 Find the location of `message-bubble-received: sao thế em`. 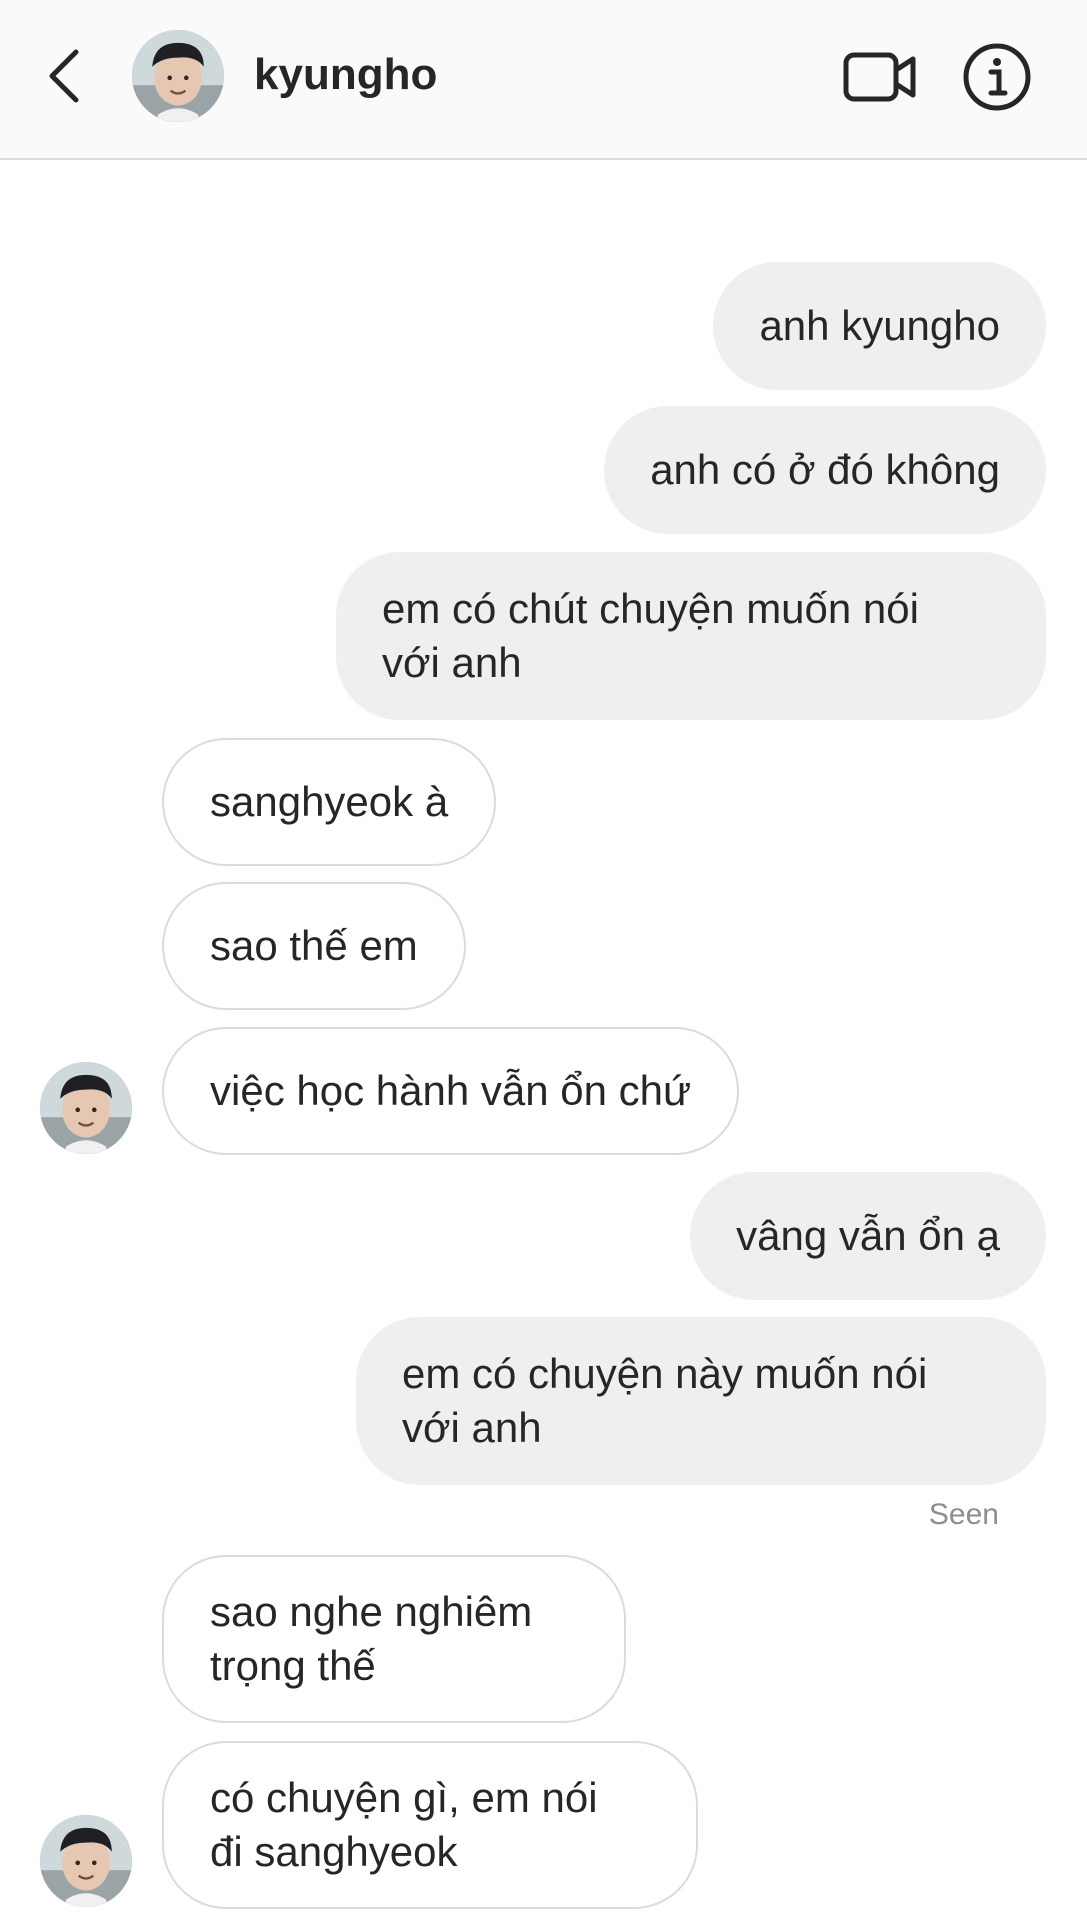

message-bubble-received: sao thế em is located at coordinates (314, 946).